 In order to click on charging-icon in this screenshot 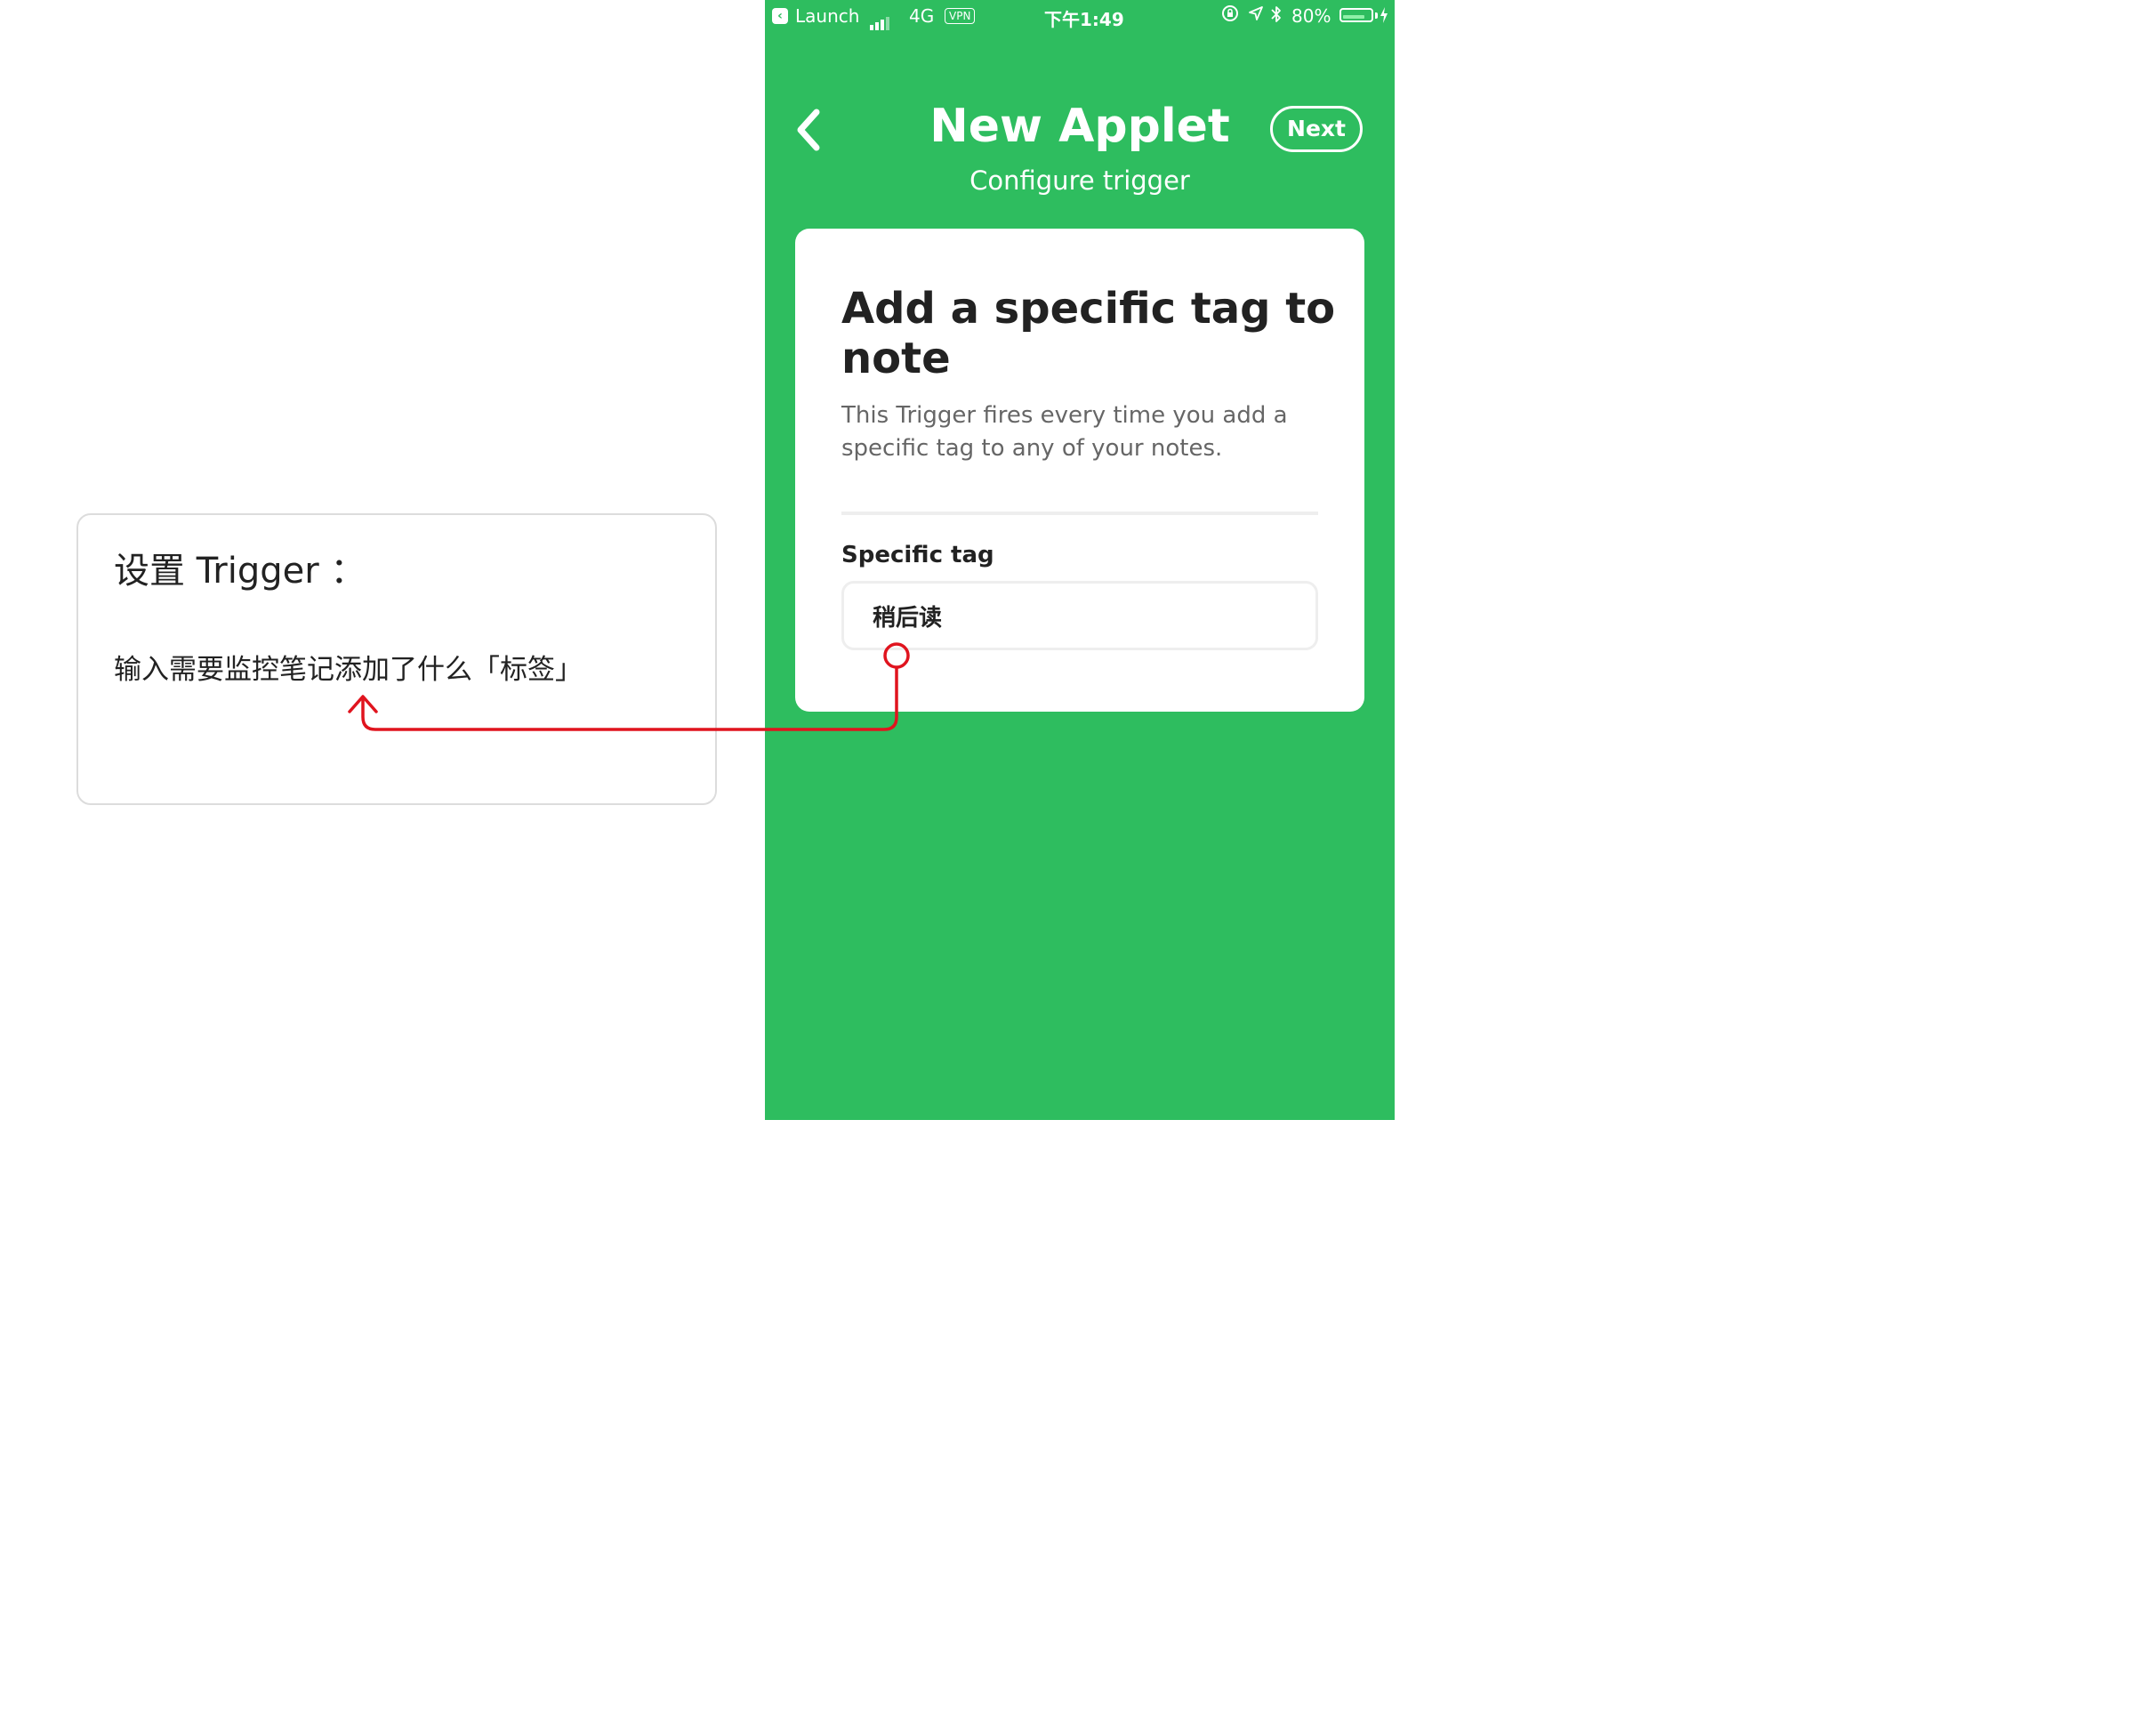, I will do `click(1384, 17)`.